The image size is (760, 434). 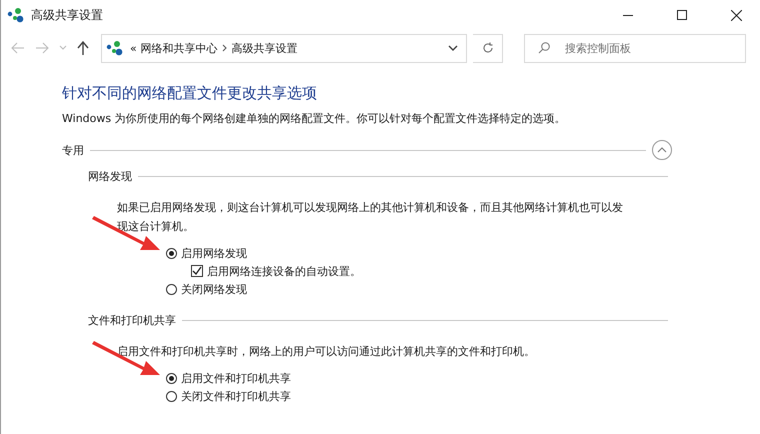 What do you see at coordinates (214, 253) in the screenshot?
I see `option-label: 启用网络发现` at bounding box center [214, 253].